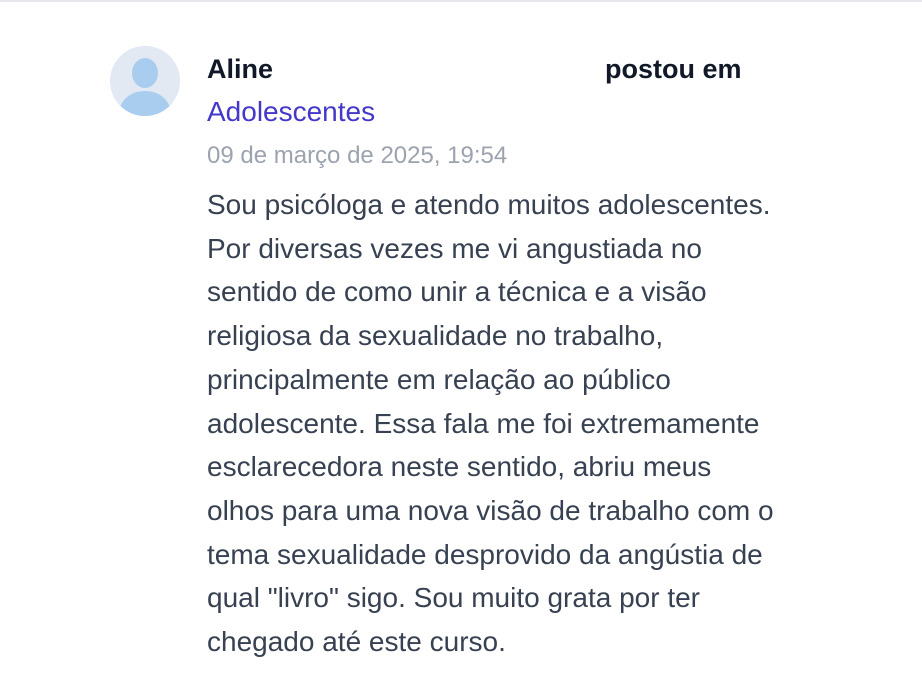  Describe the element at coordinates (673, 69) in the screenshot. I see `activity-action-text: postou em` at that location.